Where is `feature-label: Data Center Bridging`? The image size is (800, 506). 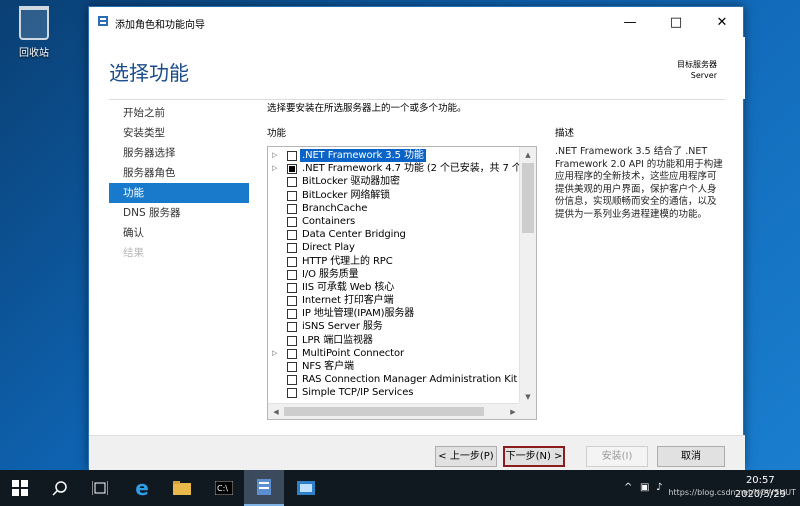 feature-label: Data Center Bridging is located at coordinates (354, 235).